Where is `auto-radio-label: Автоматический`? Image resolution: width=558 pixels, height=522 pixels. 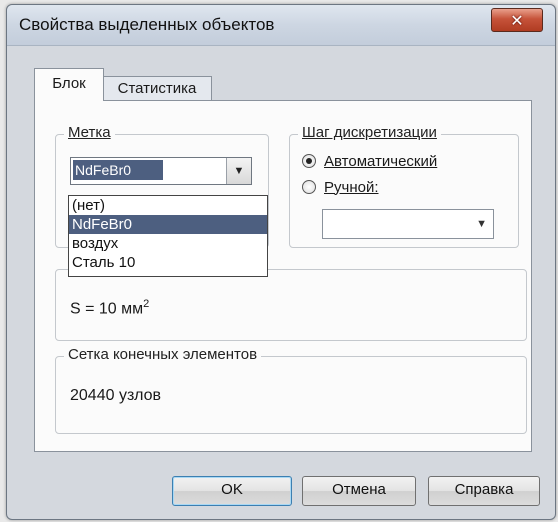 auto-radio-label: Автоматический is located at coordinates (381, 161).